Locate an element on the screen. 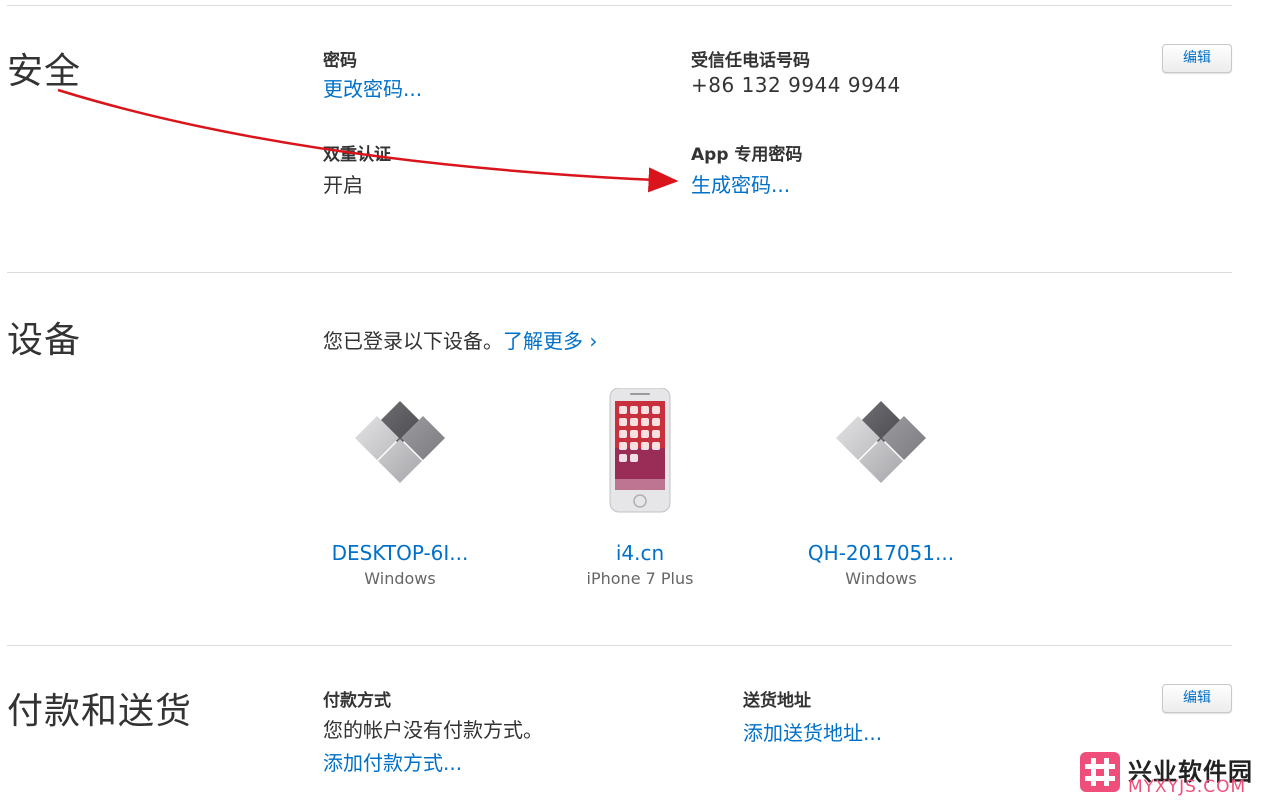 This screenshot has width=1285, height=811. top-divider is located at coordinates (619, 5).